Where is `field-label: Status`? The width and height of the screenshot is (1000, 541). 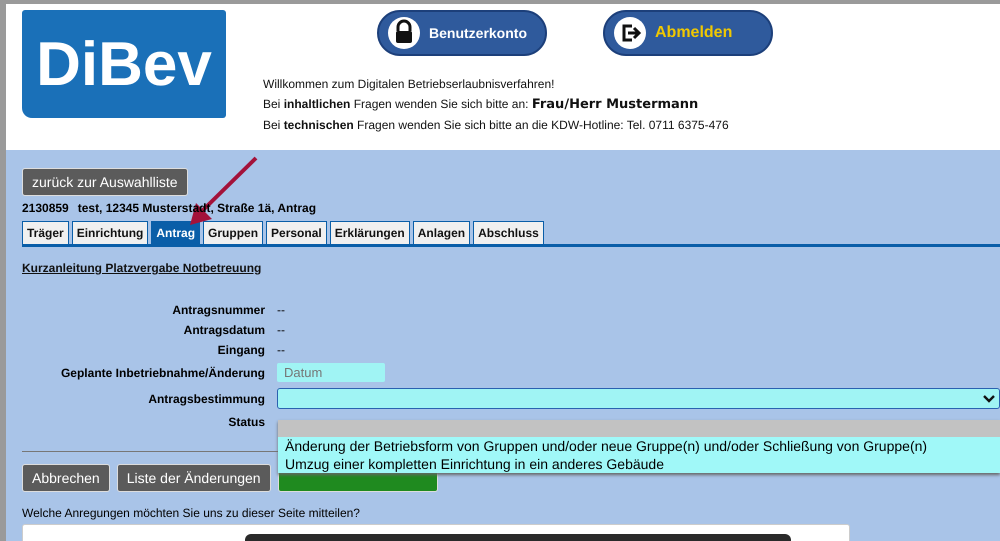
field-label: Status is located at coordinates (246, 422).